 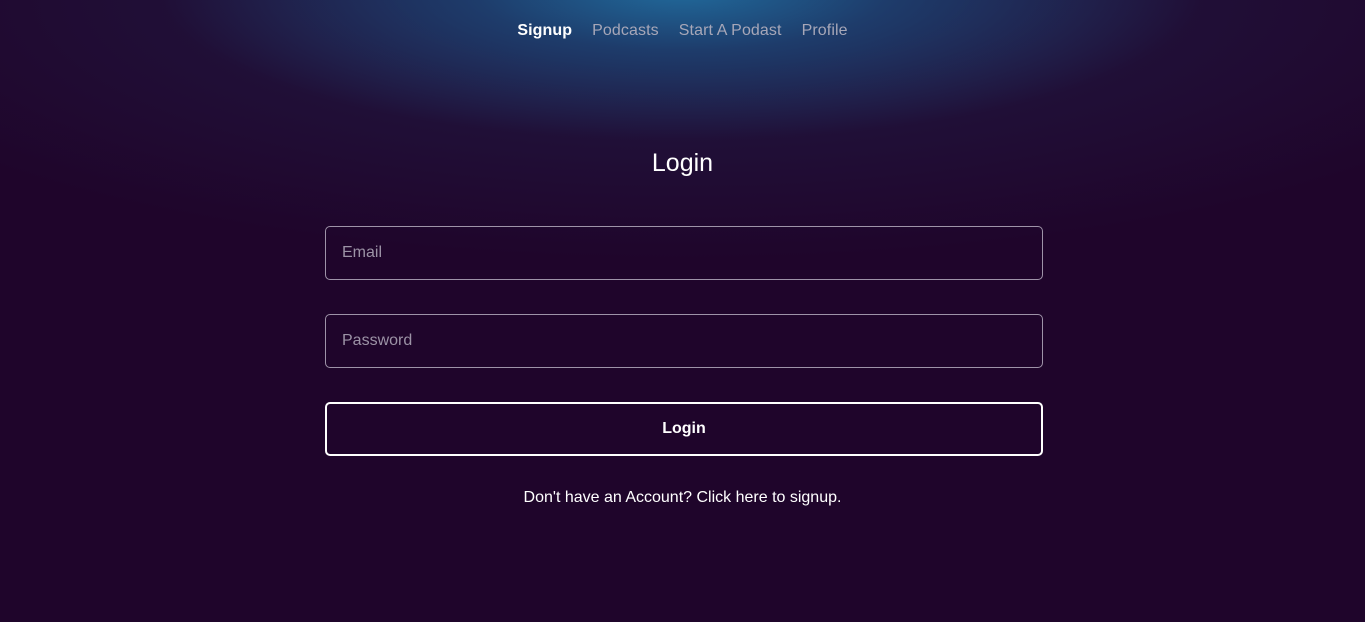 I want to click on nav-link-start-a-podcast: Start A Podast, so click(x=730, y=31).